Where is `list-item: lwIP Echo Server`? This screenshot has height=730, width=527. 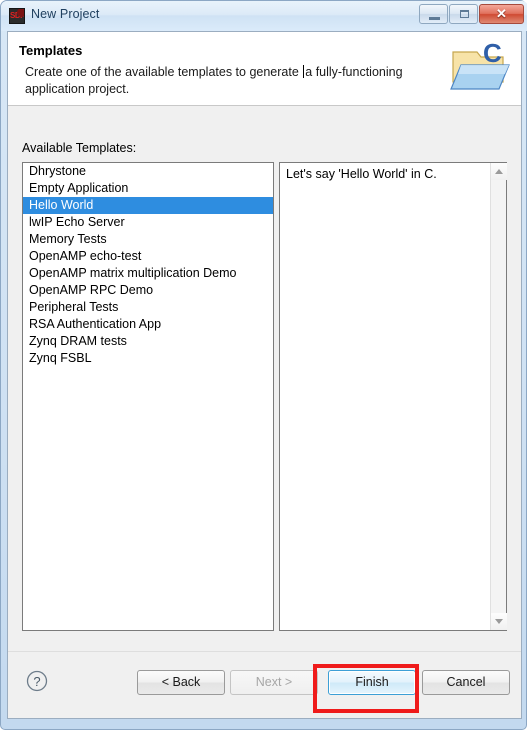 list-item: lwIP Echo Server is located at coordinates (148, 222).